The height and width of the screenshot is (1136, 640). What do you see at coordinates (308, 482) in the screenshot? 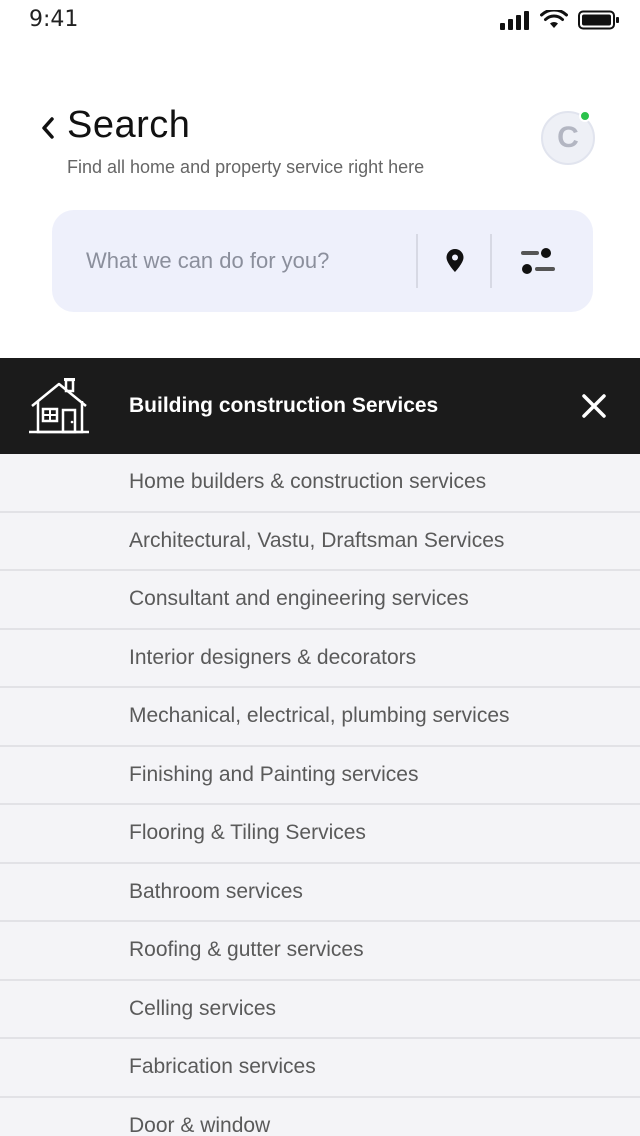
I see `service-label: Home builders & construction services` at bounding box center [308, 482].